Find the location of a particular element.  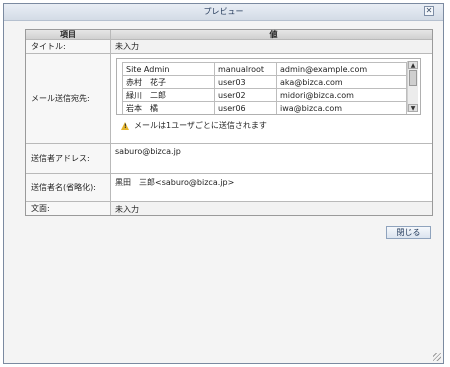

table-row-sender-address: 送信者アドレス: saburo@bizca.jp is located at coordinates (229, 159).